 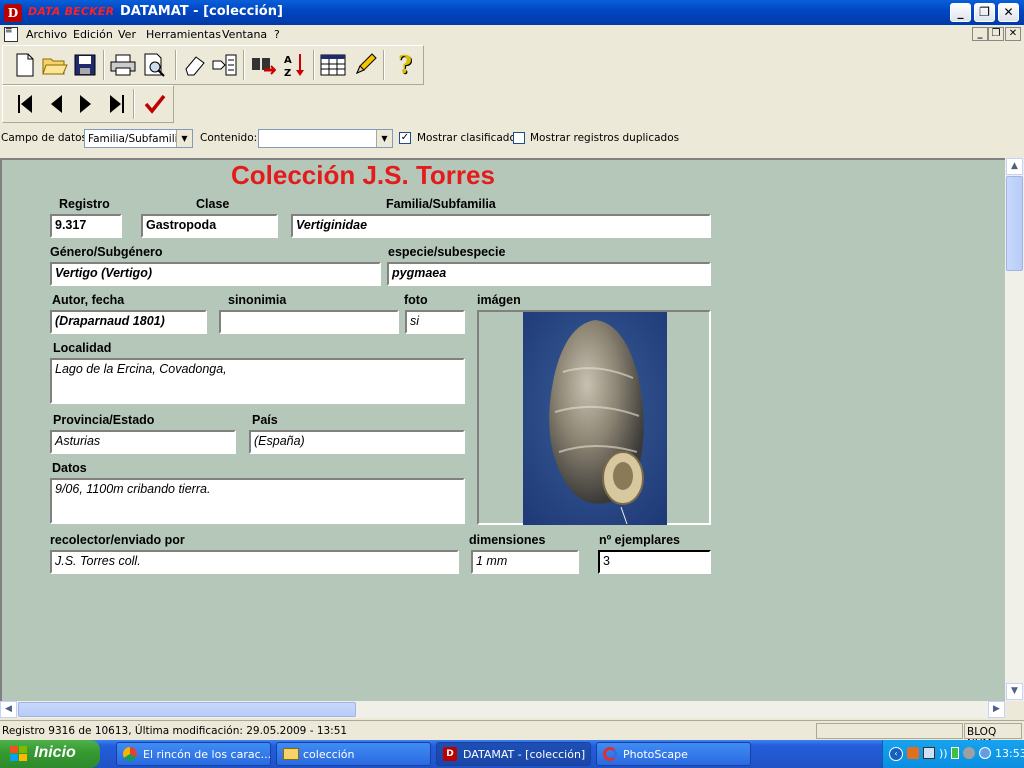 What do you see at coordinates (549, 274) in the screenshot?
I see `especie-field: pygmaea` at bounding box center [549, 274].